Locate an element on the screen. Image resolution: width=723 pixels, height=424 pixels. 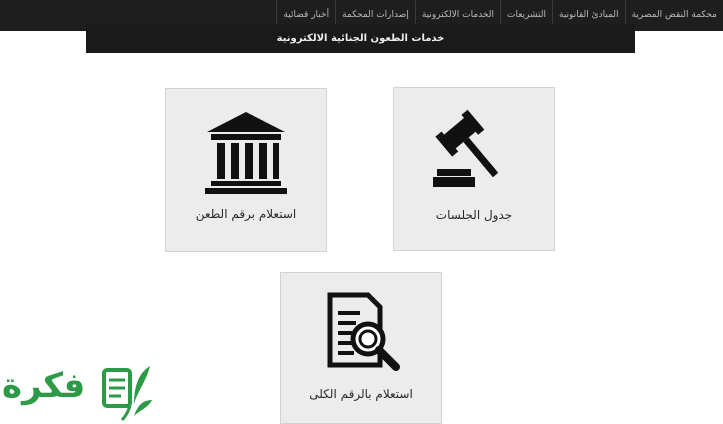
document-search-icon is located at coordinates (361, 333).